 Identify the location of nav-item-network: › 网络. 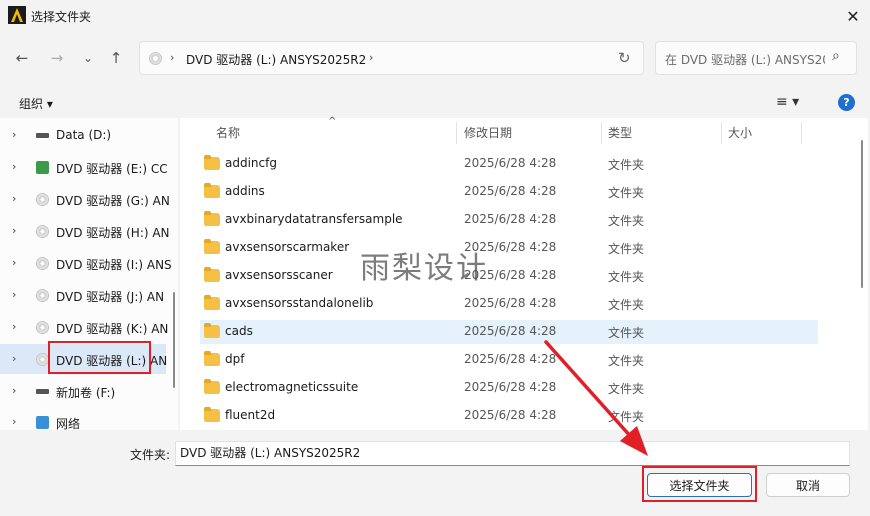
(83, 418).